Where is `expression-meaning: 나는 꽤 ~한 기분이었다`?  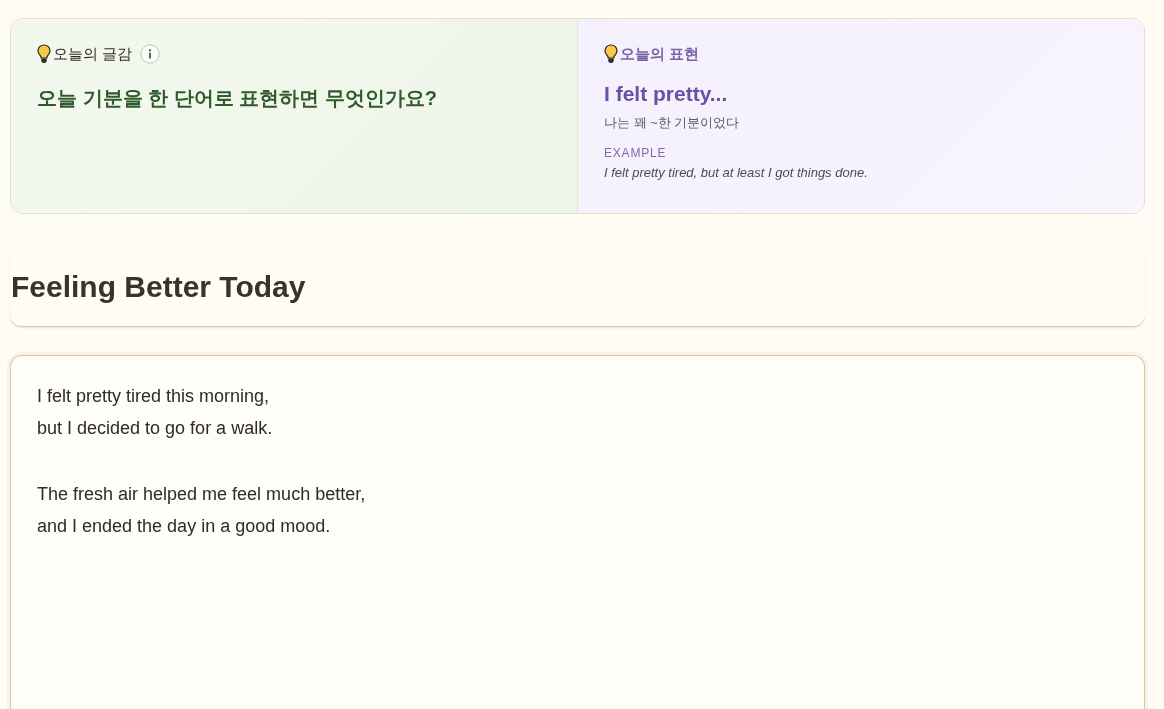 expression-meaning: 나는 꽤 ~한 기분이었다 is located at coordinates (672, 123).